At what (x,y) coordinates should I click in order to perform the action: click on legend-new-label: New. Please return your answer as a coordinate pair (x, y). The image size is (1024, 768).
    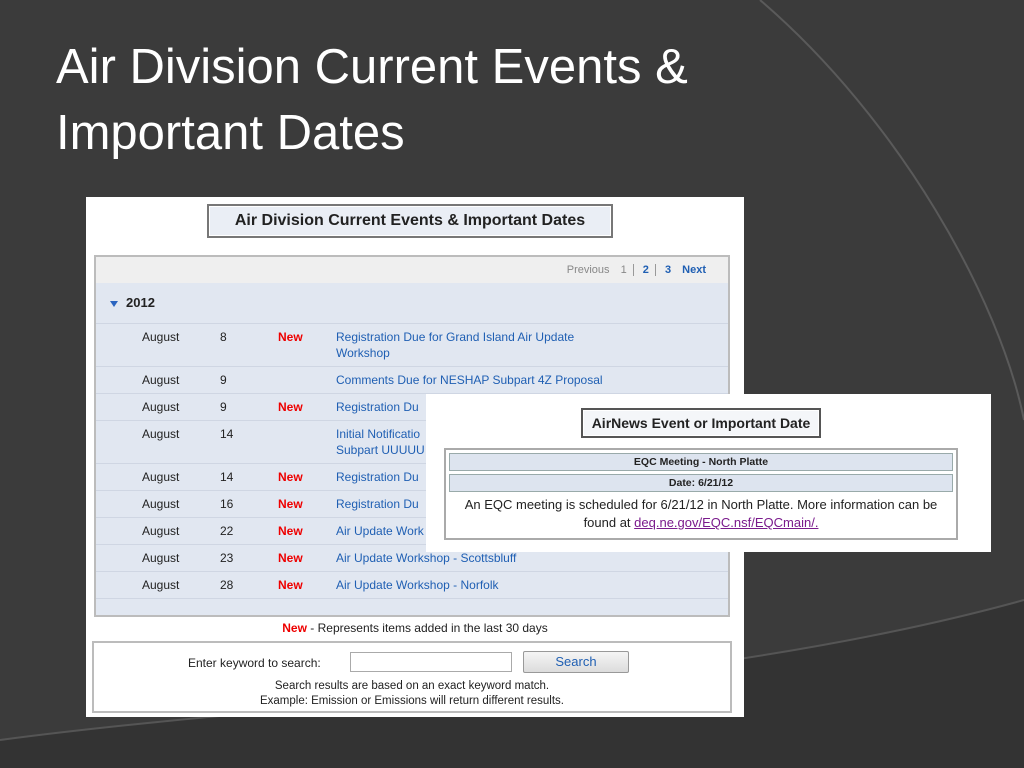
    Looking at the image, I should click on (294, 628).